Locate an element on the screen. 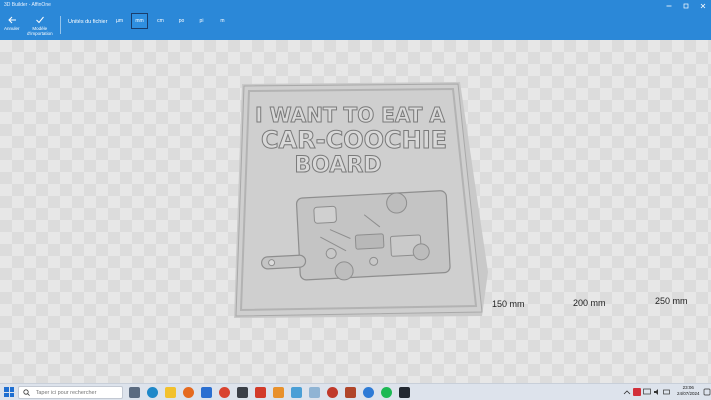 The width and height of the screenshot is (711, 400). window-controls is located at coordinates (685, 6).